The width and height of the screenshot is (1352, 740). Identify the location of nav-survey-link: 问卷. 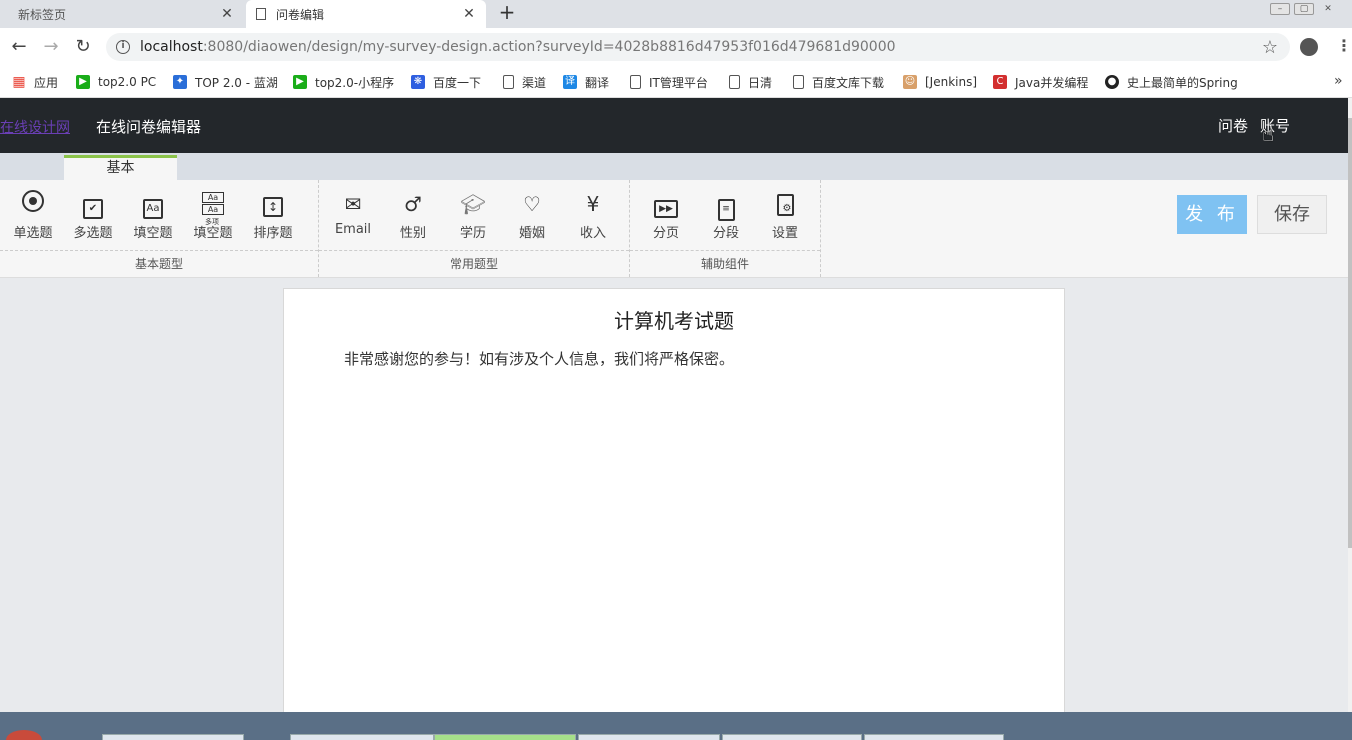
(1233, 125).